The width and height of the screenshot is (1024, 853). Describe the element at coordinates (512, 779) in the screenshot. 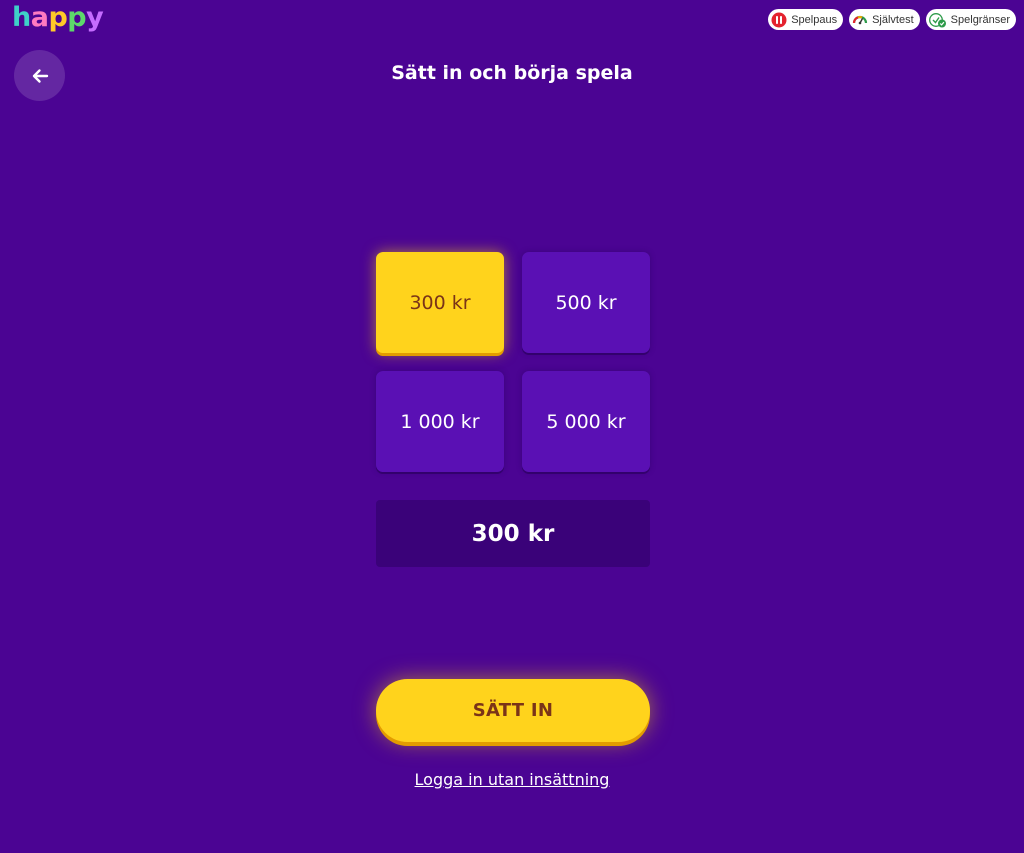

I see `login-without-deposit-link: Logga in utan insättning` at that location.